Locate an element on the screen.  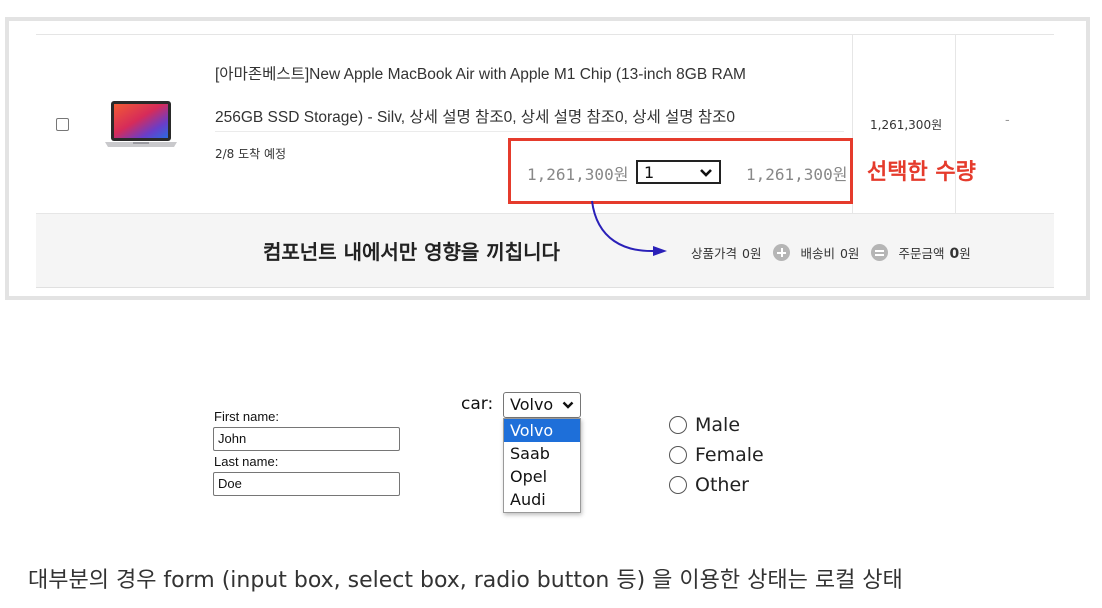
shipping-amount: 0원 is located at coordinates (849, 253).